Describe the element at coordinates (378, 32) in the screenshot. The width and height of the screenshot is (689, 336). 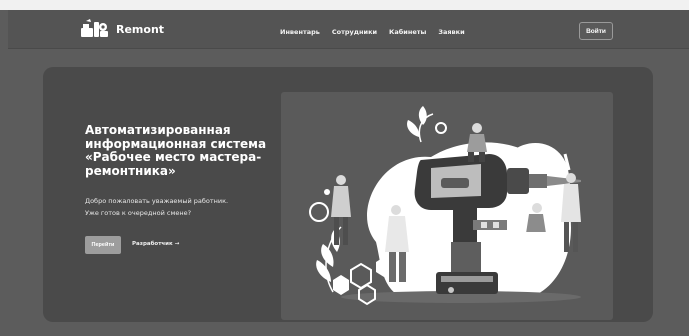
I see `main-nav: Инвентарь Сотрудники Кабинеты Заявки` at that location.